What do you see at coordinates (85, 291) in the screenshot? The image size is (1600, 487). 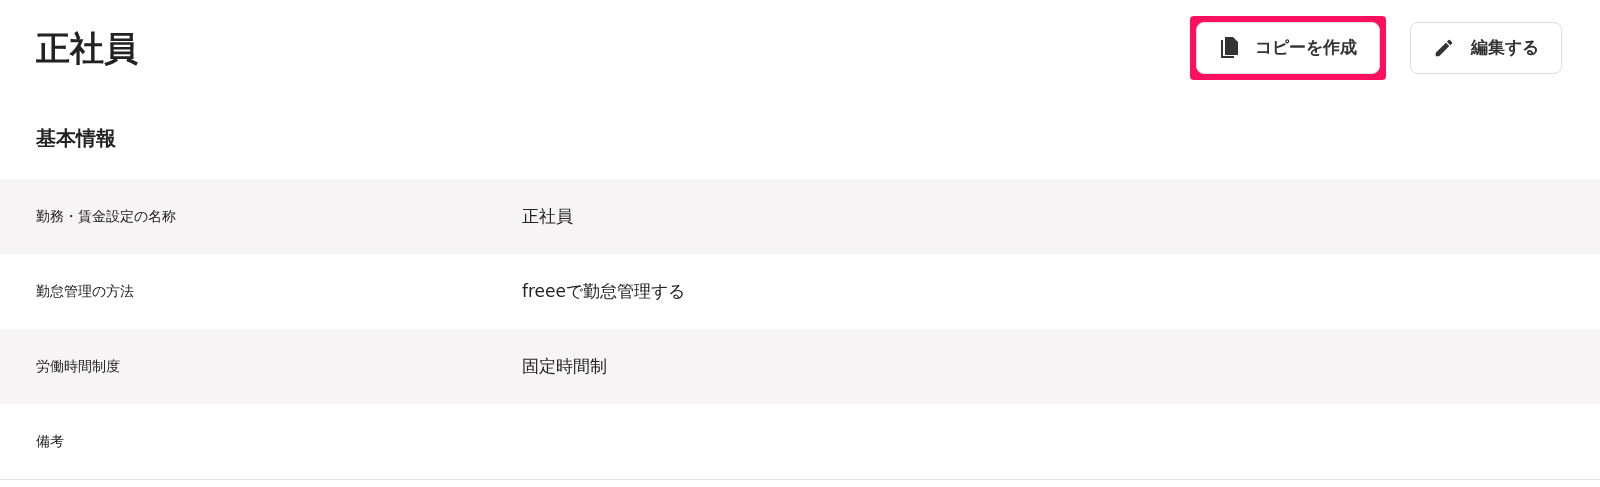 I see `row-label: 勤怠管理の方法` at bounding box center [85, 291].